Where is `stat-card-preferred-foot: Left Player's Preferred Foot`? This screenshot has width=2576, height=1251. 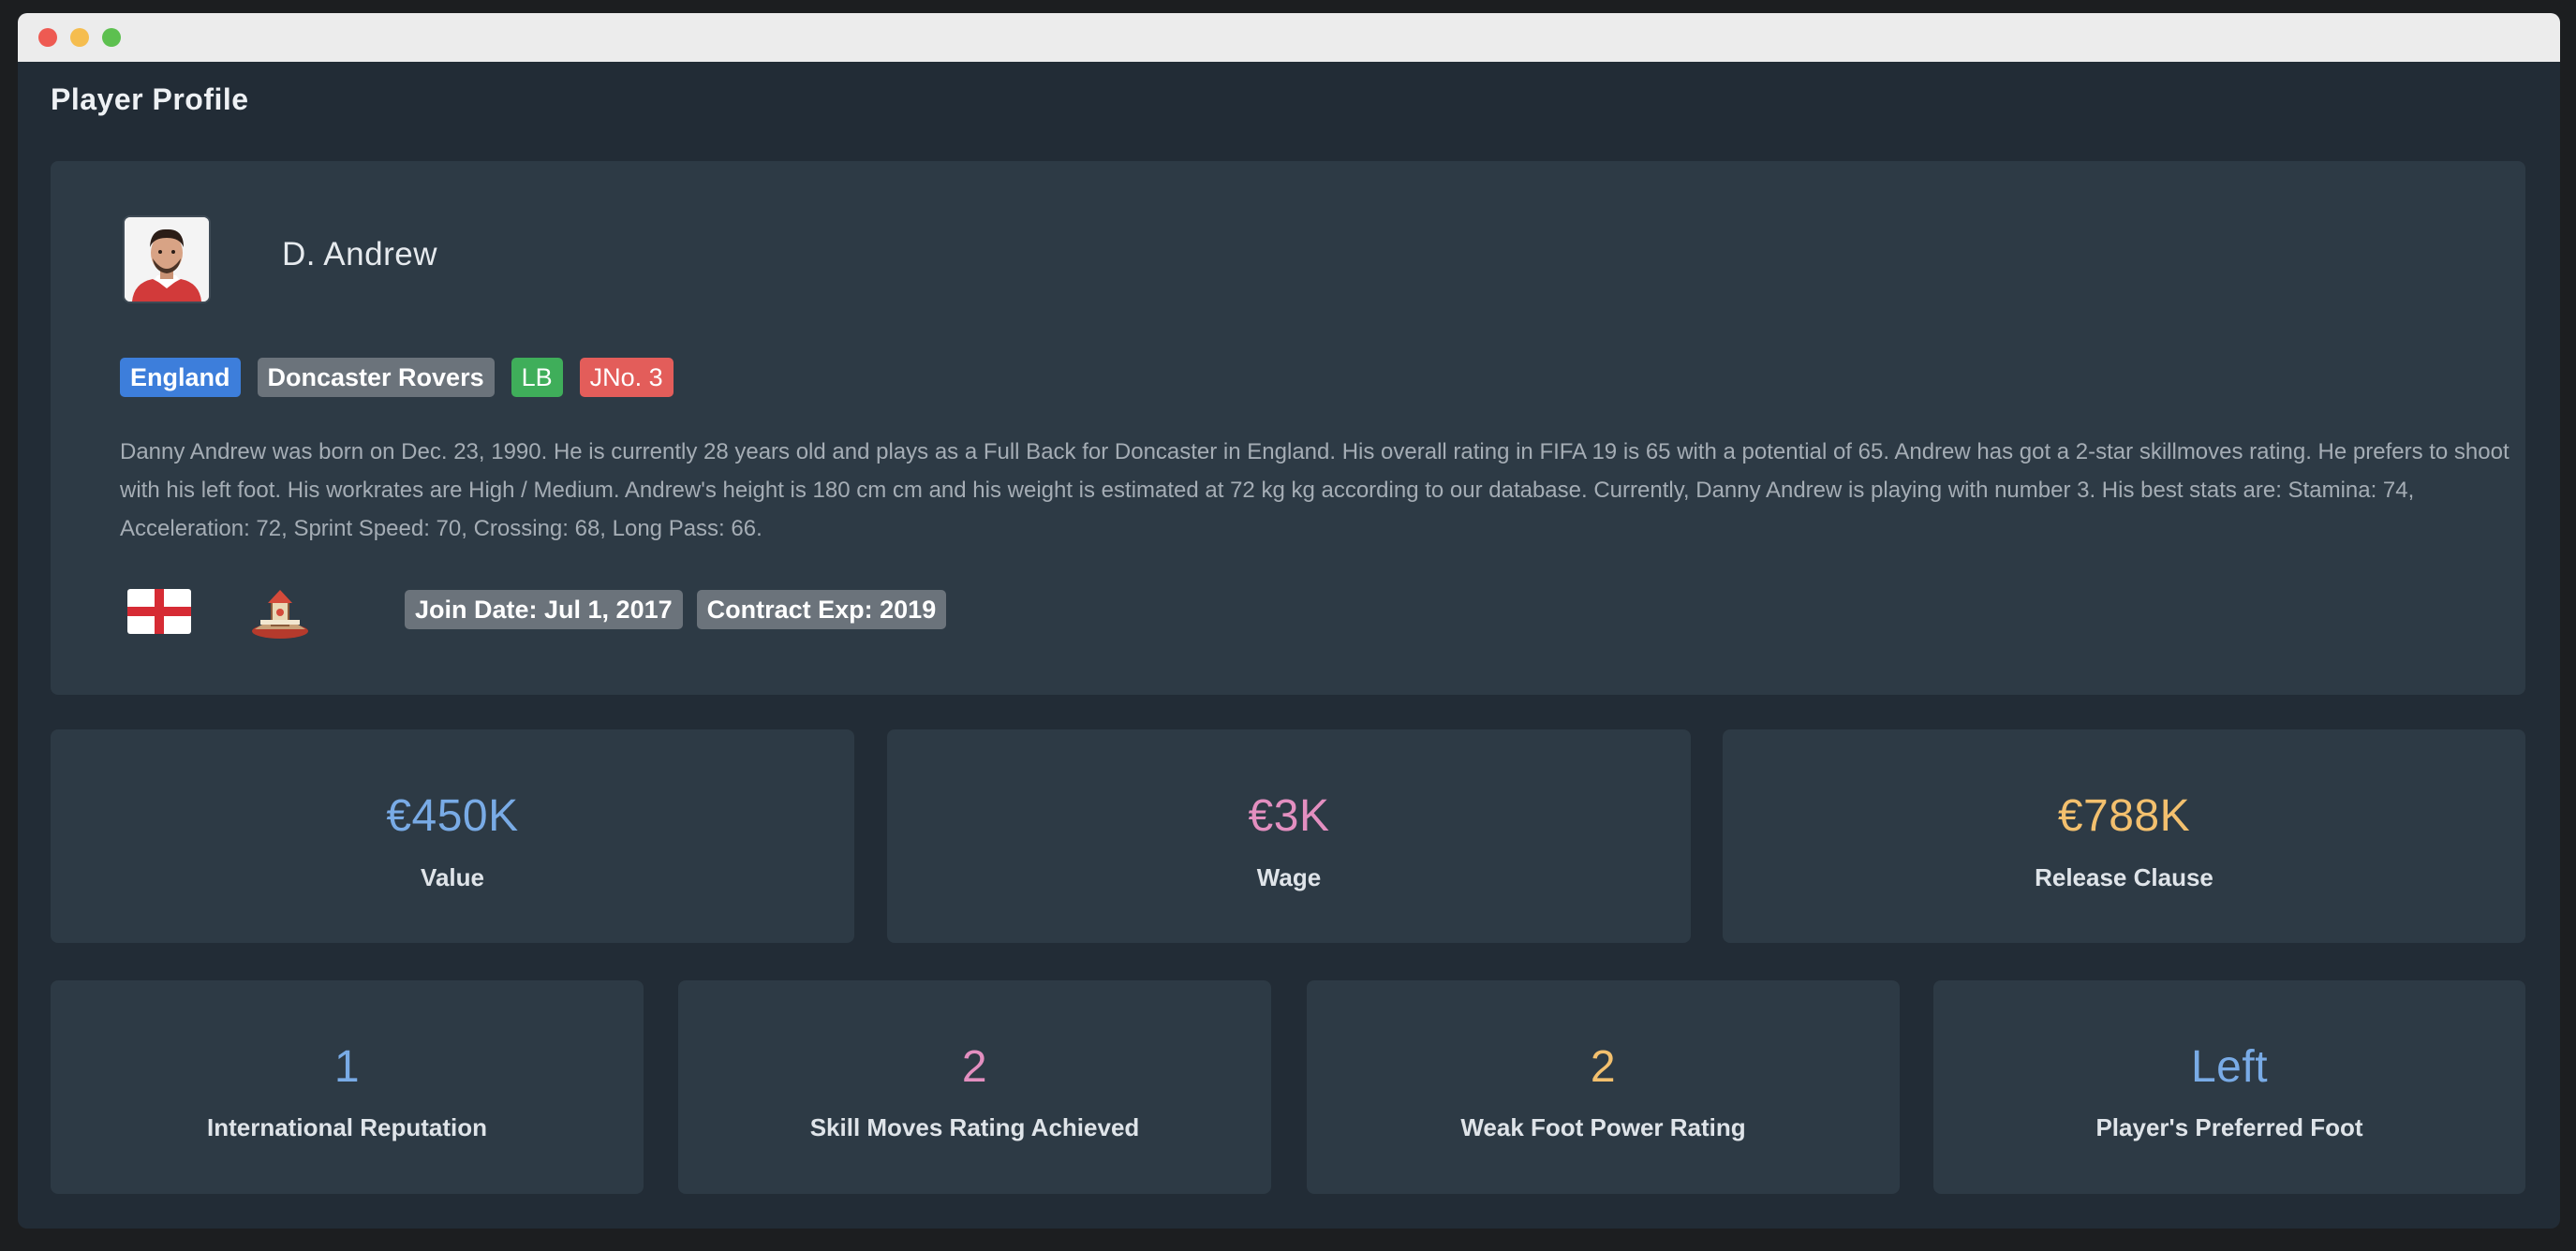 stat-card-preferred-foot: Left Player's Preferred Foot is located at coordinates (2229, 1087).